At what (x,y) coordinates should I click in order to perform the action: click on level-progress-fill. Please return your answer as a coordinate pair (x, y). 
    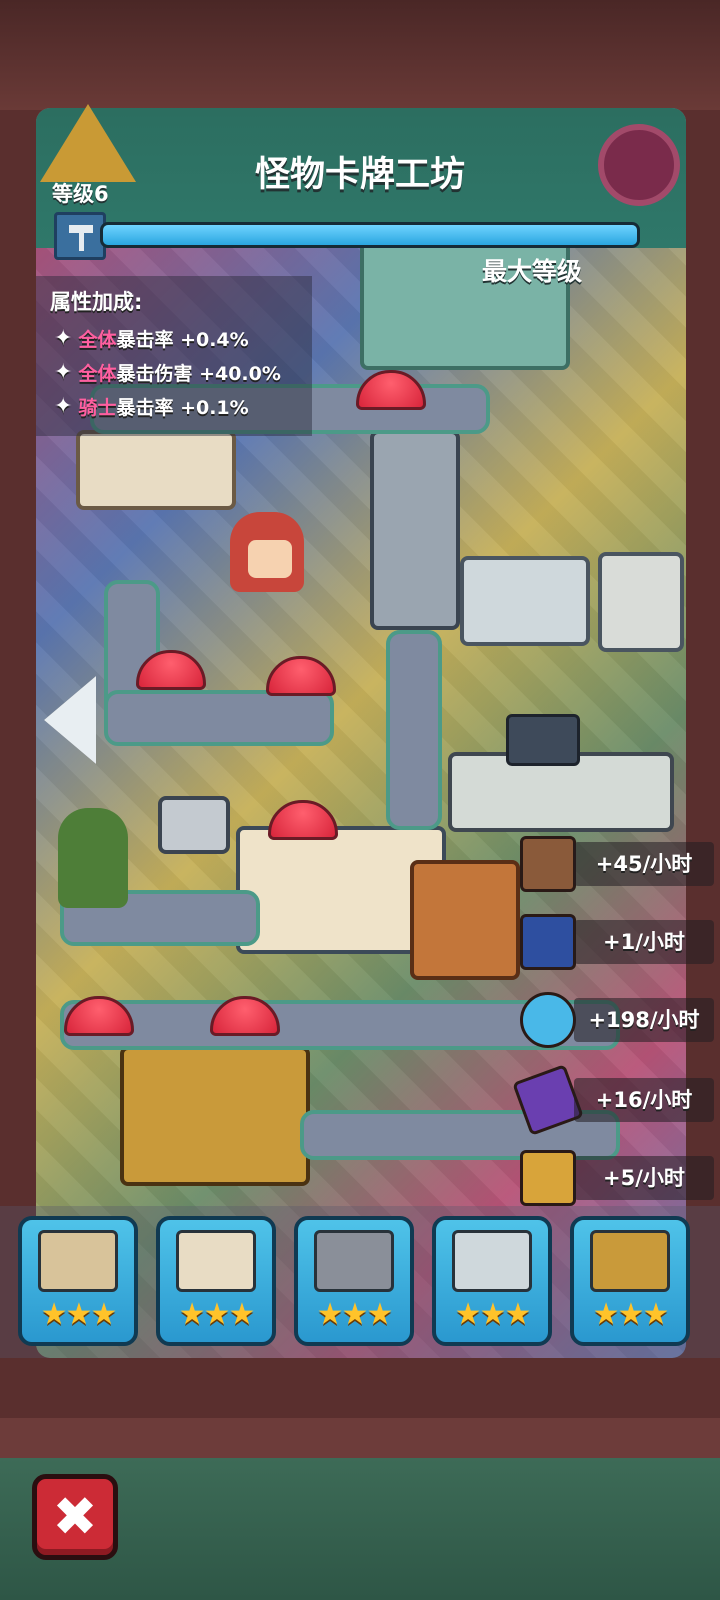
    Looking at the image, I should click on (370, 235).